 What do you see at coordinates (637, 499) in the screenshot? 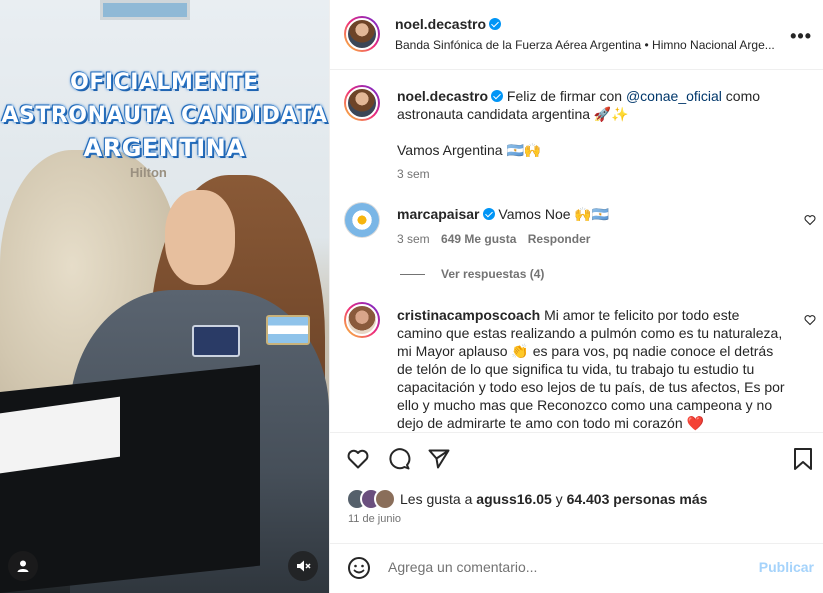
I see `likes-count: 64.403 personas más` at bounding box center [637, 499].